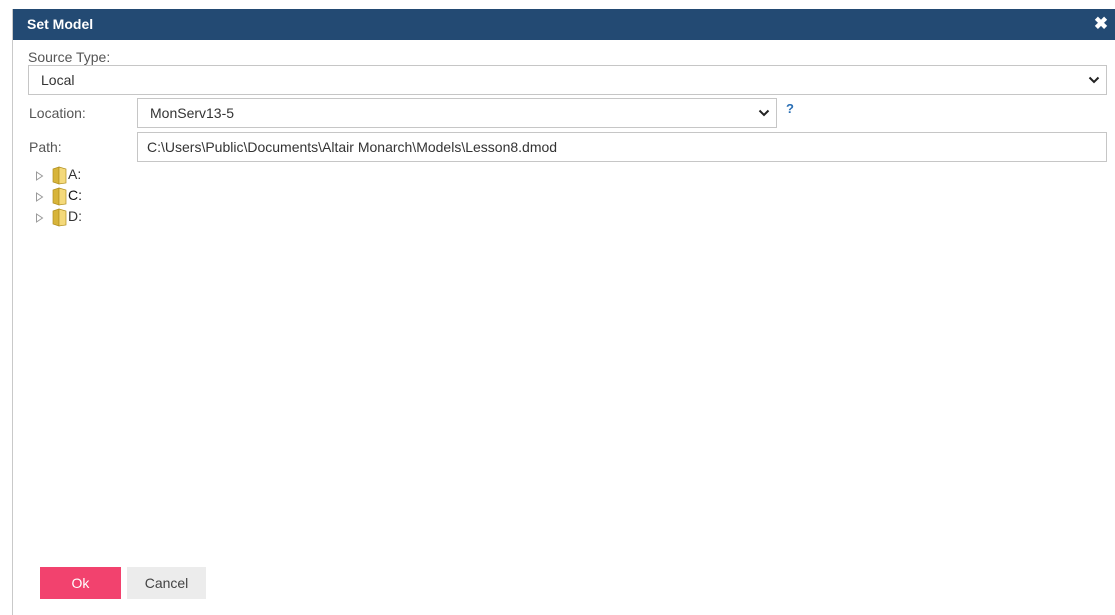 The height and width of the screenshot is (615, 1115). What do you see at coordinates (790, 108) in the screenshot?
I see `help-icon: ?` at bounding box center [790, 108].